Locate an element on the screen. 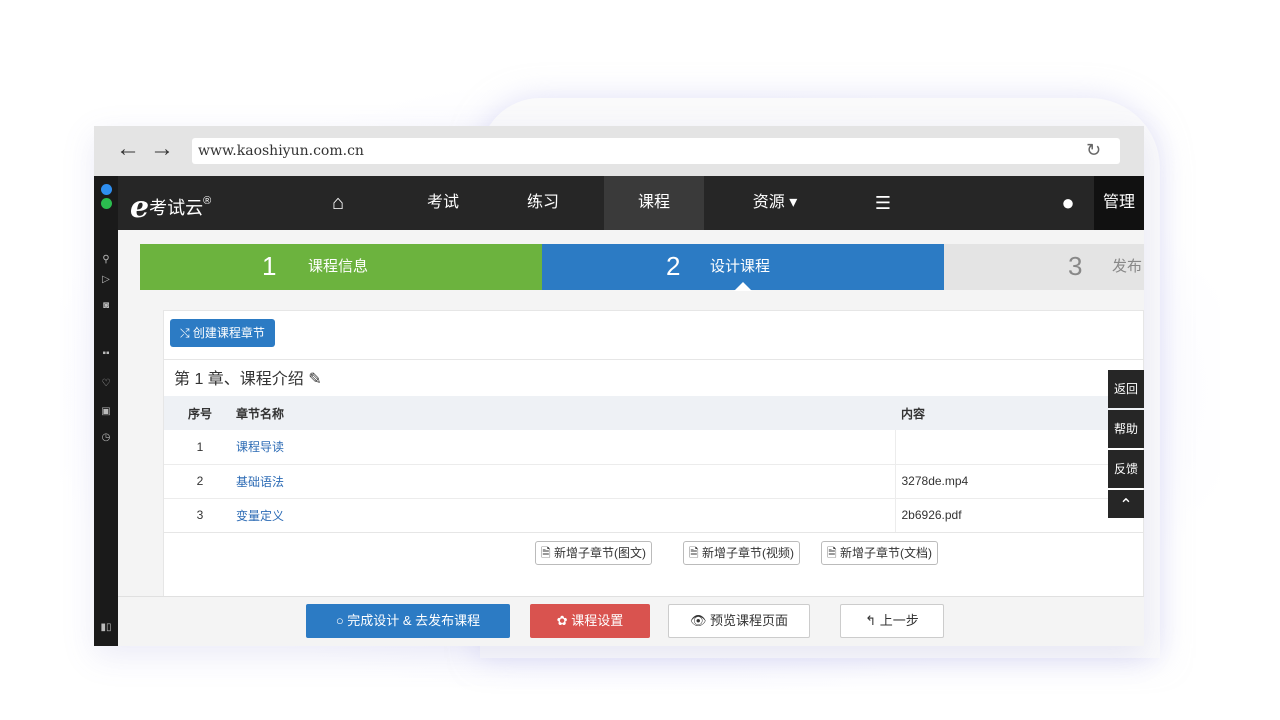 The image size is (1280, 720). nav-course: 课程 is located at coordinates (654, 203).